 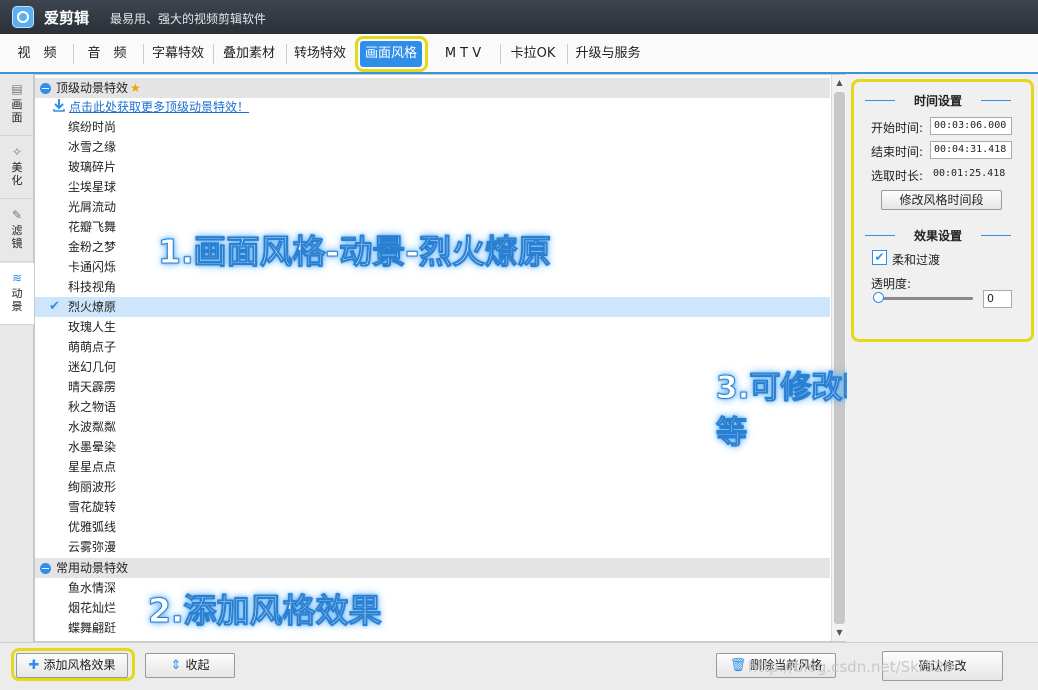 I want to click on list-item: 萌萌点子, so click(x=432, y=347).